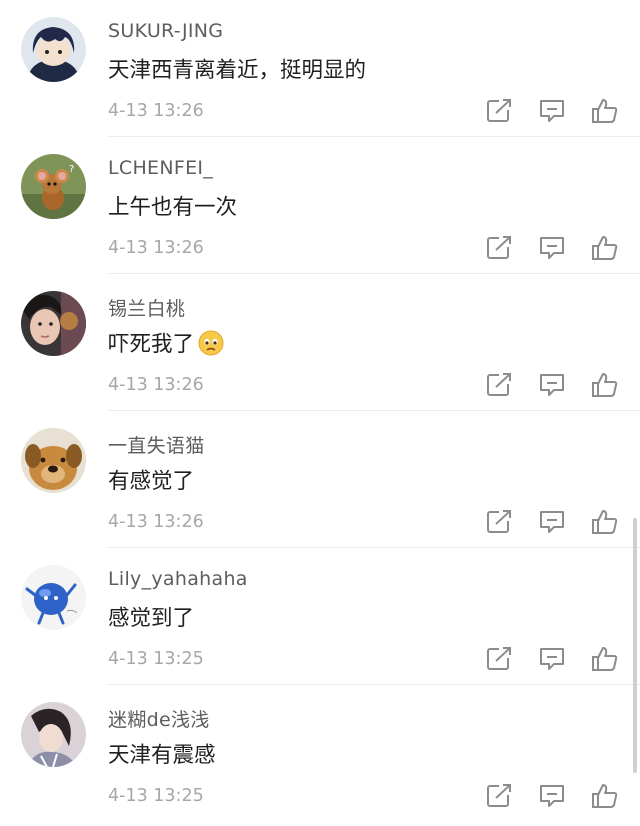 The width and height of the screenshot is (640, 826). Describe the element at coordinates (156, 444) in the screenshot. I see `username: 一直失语猫` at that location.